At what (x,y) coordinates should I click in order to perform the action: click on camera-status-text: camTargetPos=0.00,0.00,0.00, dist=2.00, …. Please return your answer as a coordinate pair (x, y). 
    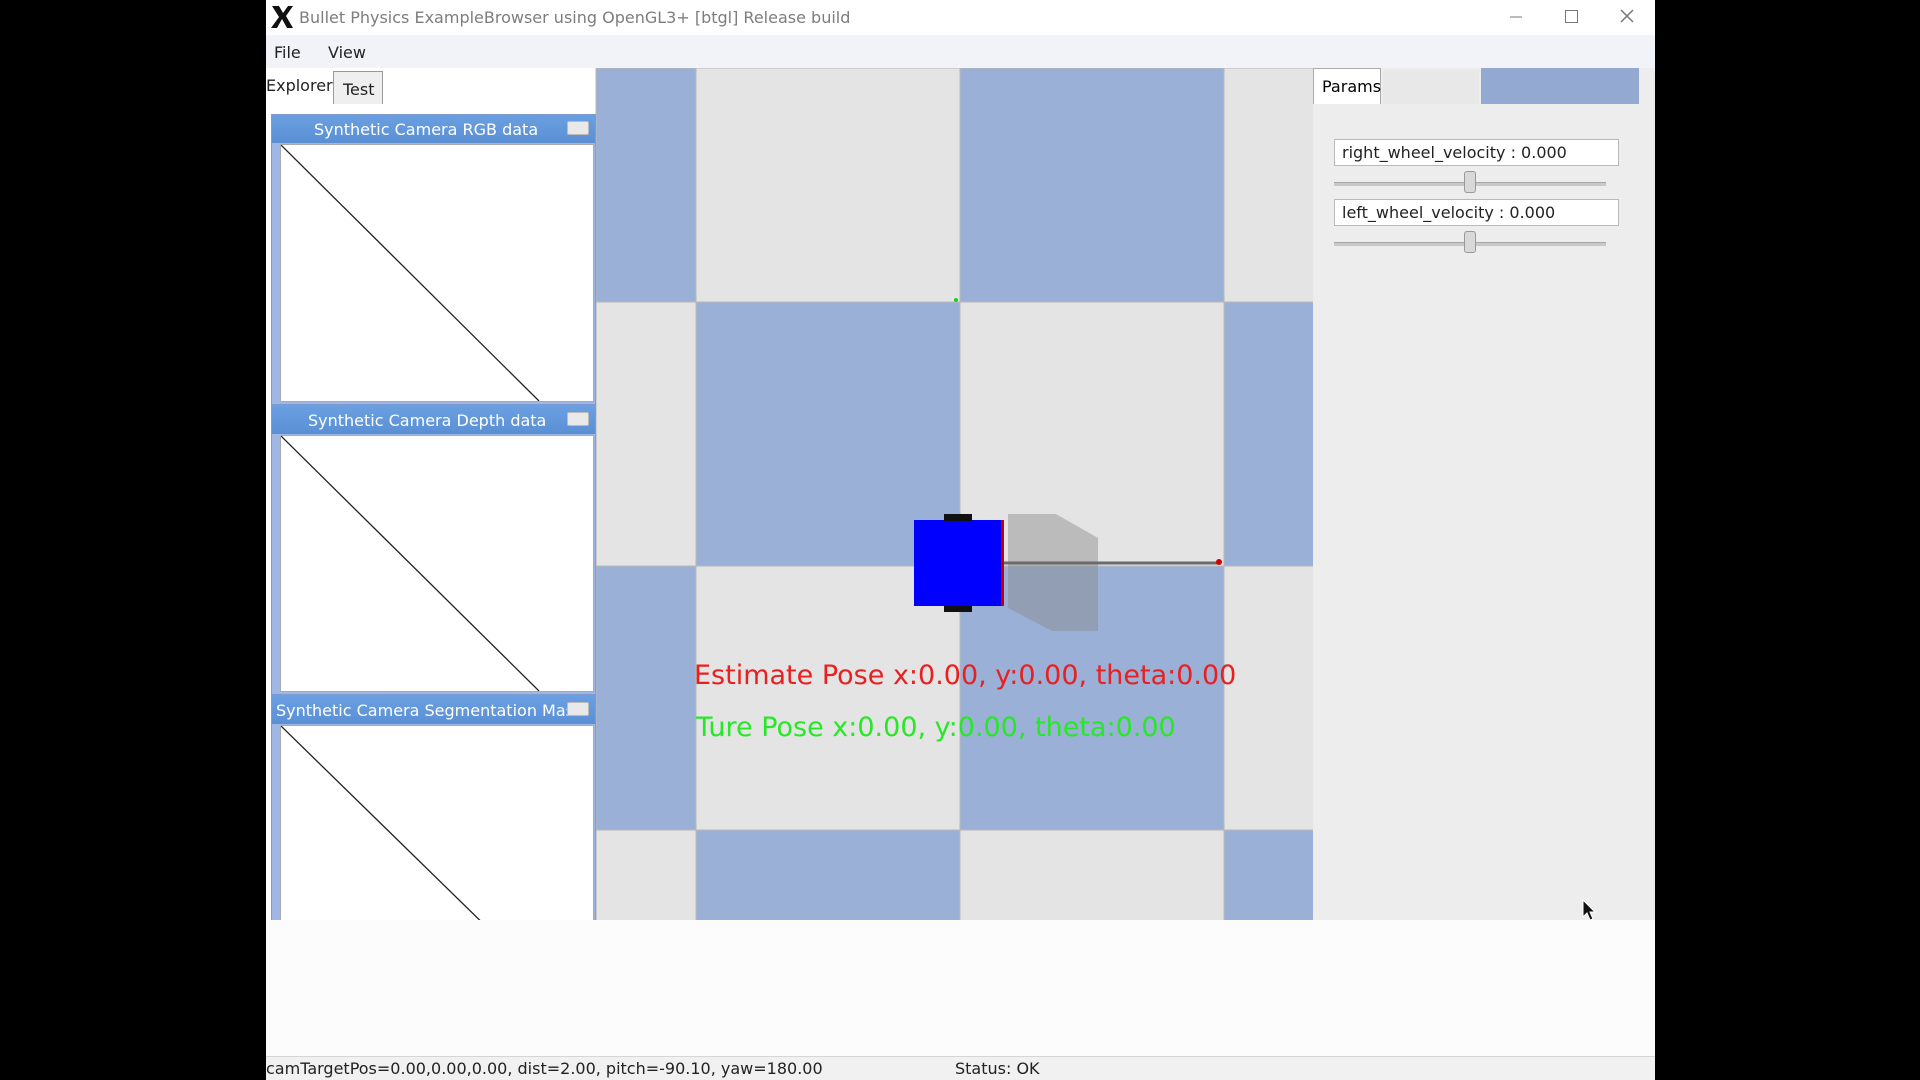
    Looking at the image, I should click on (544, 1068).